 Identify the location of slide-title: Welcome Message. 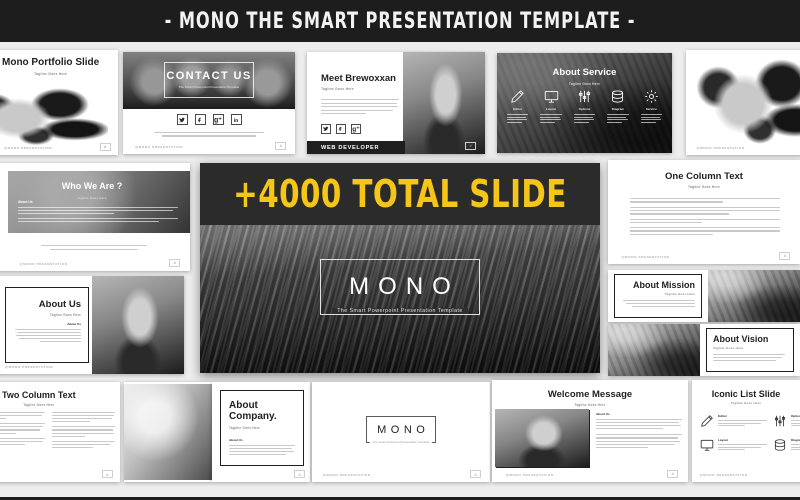
(590, 394).